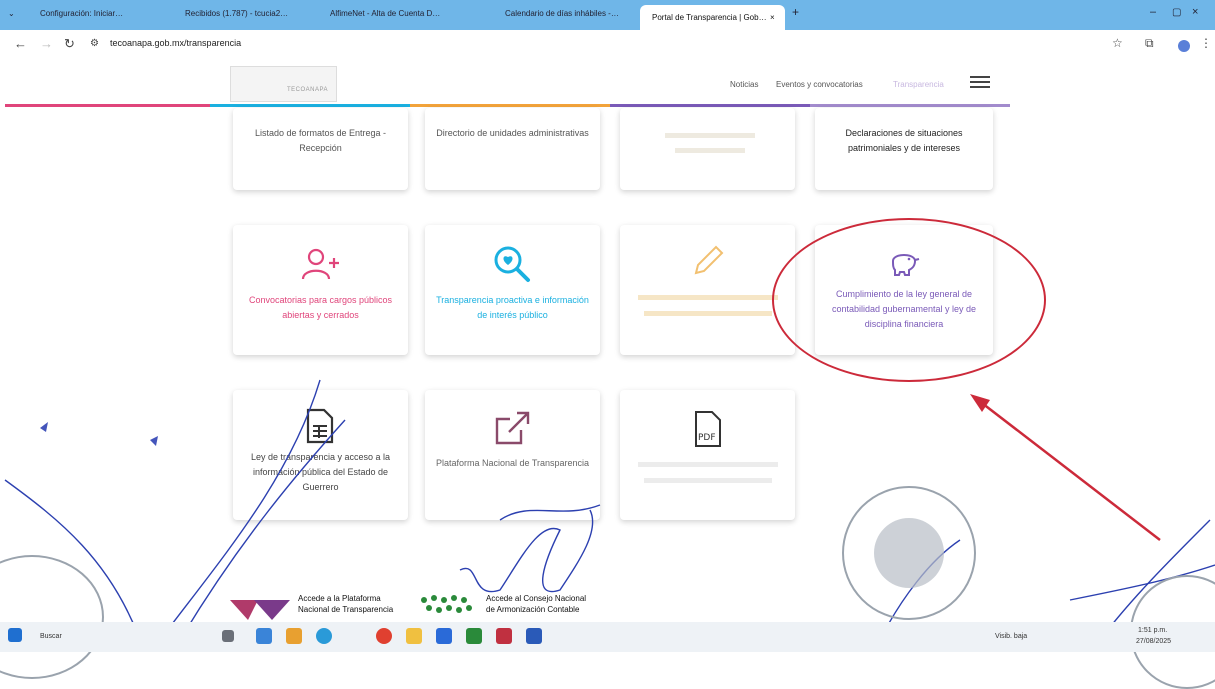 This screenshot has width=1215, height=689. I want to click on windows-start-icon, so click(15, 635).